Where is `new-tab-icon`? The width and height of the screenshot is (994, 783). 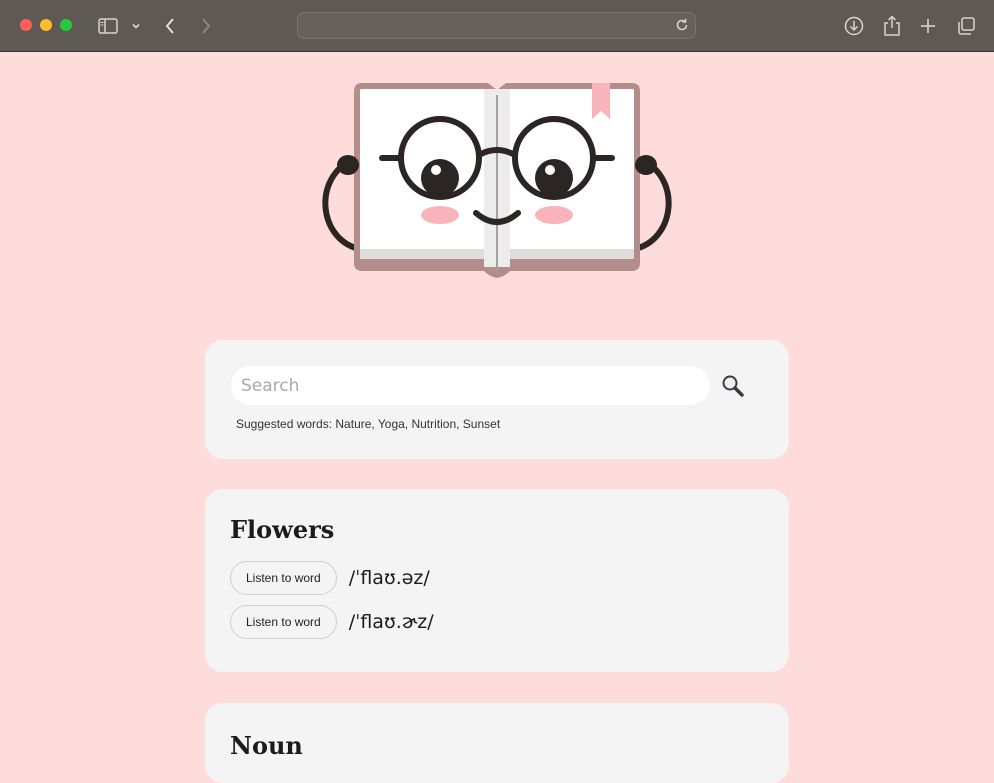 new-tab-icon is located at coordinates (928, 26).